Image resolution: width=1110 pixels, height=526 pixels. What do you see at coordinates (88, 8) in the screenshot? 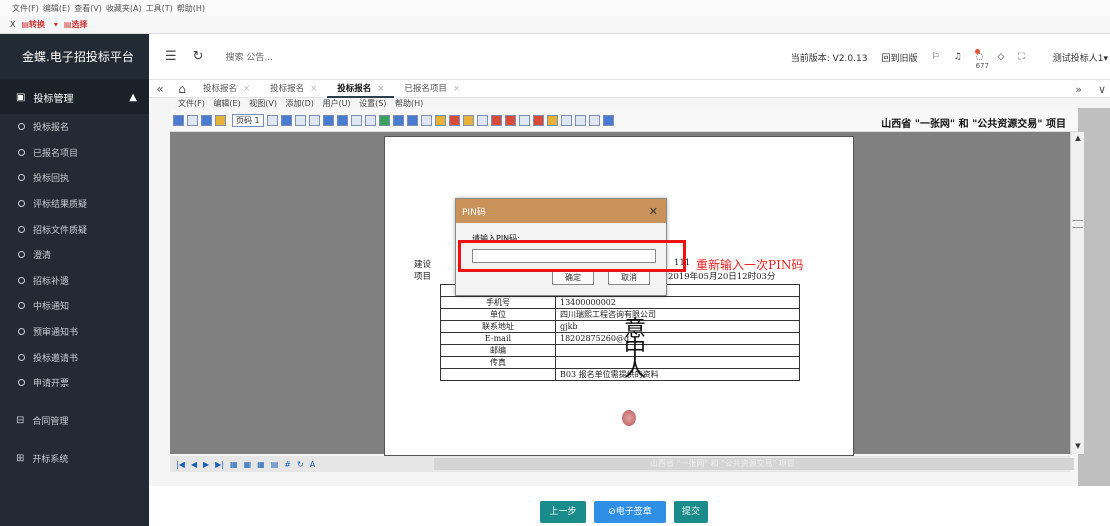
I see `menu-view: 查看(V)` at bounding box center [88, 8].